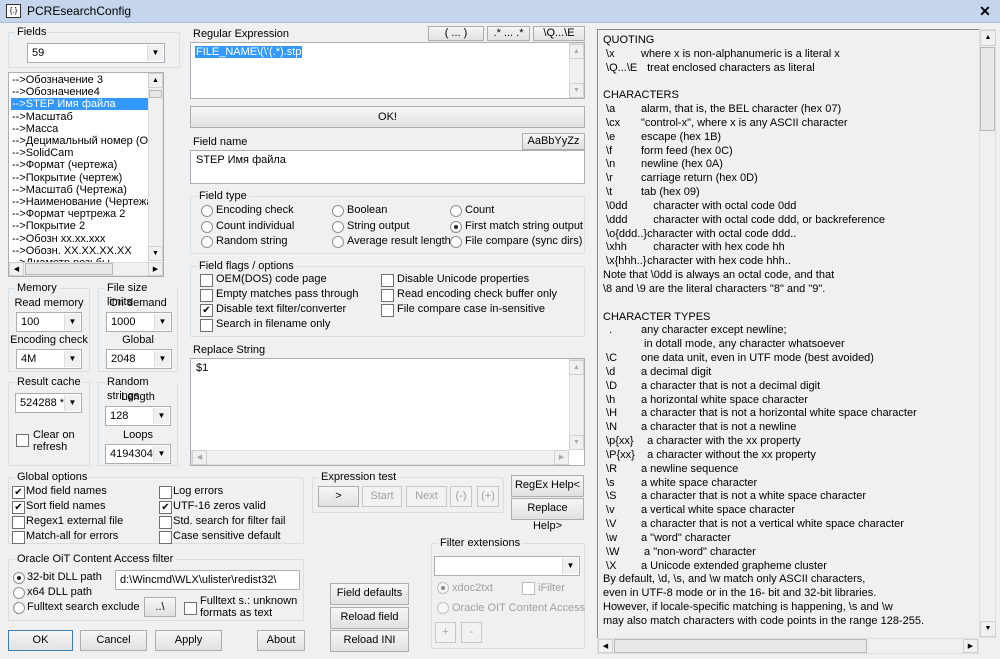 This screenshot has height=659, width=1000. What do you see at coordinates (80, 104) in the screenshot?
I see `list-item: -->STEP Имя файла` at bounding box center [80, 104].